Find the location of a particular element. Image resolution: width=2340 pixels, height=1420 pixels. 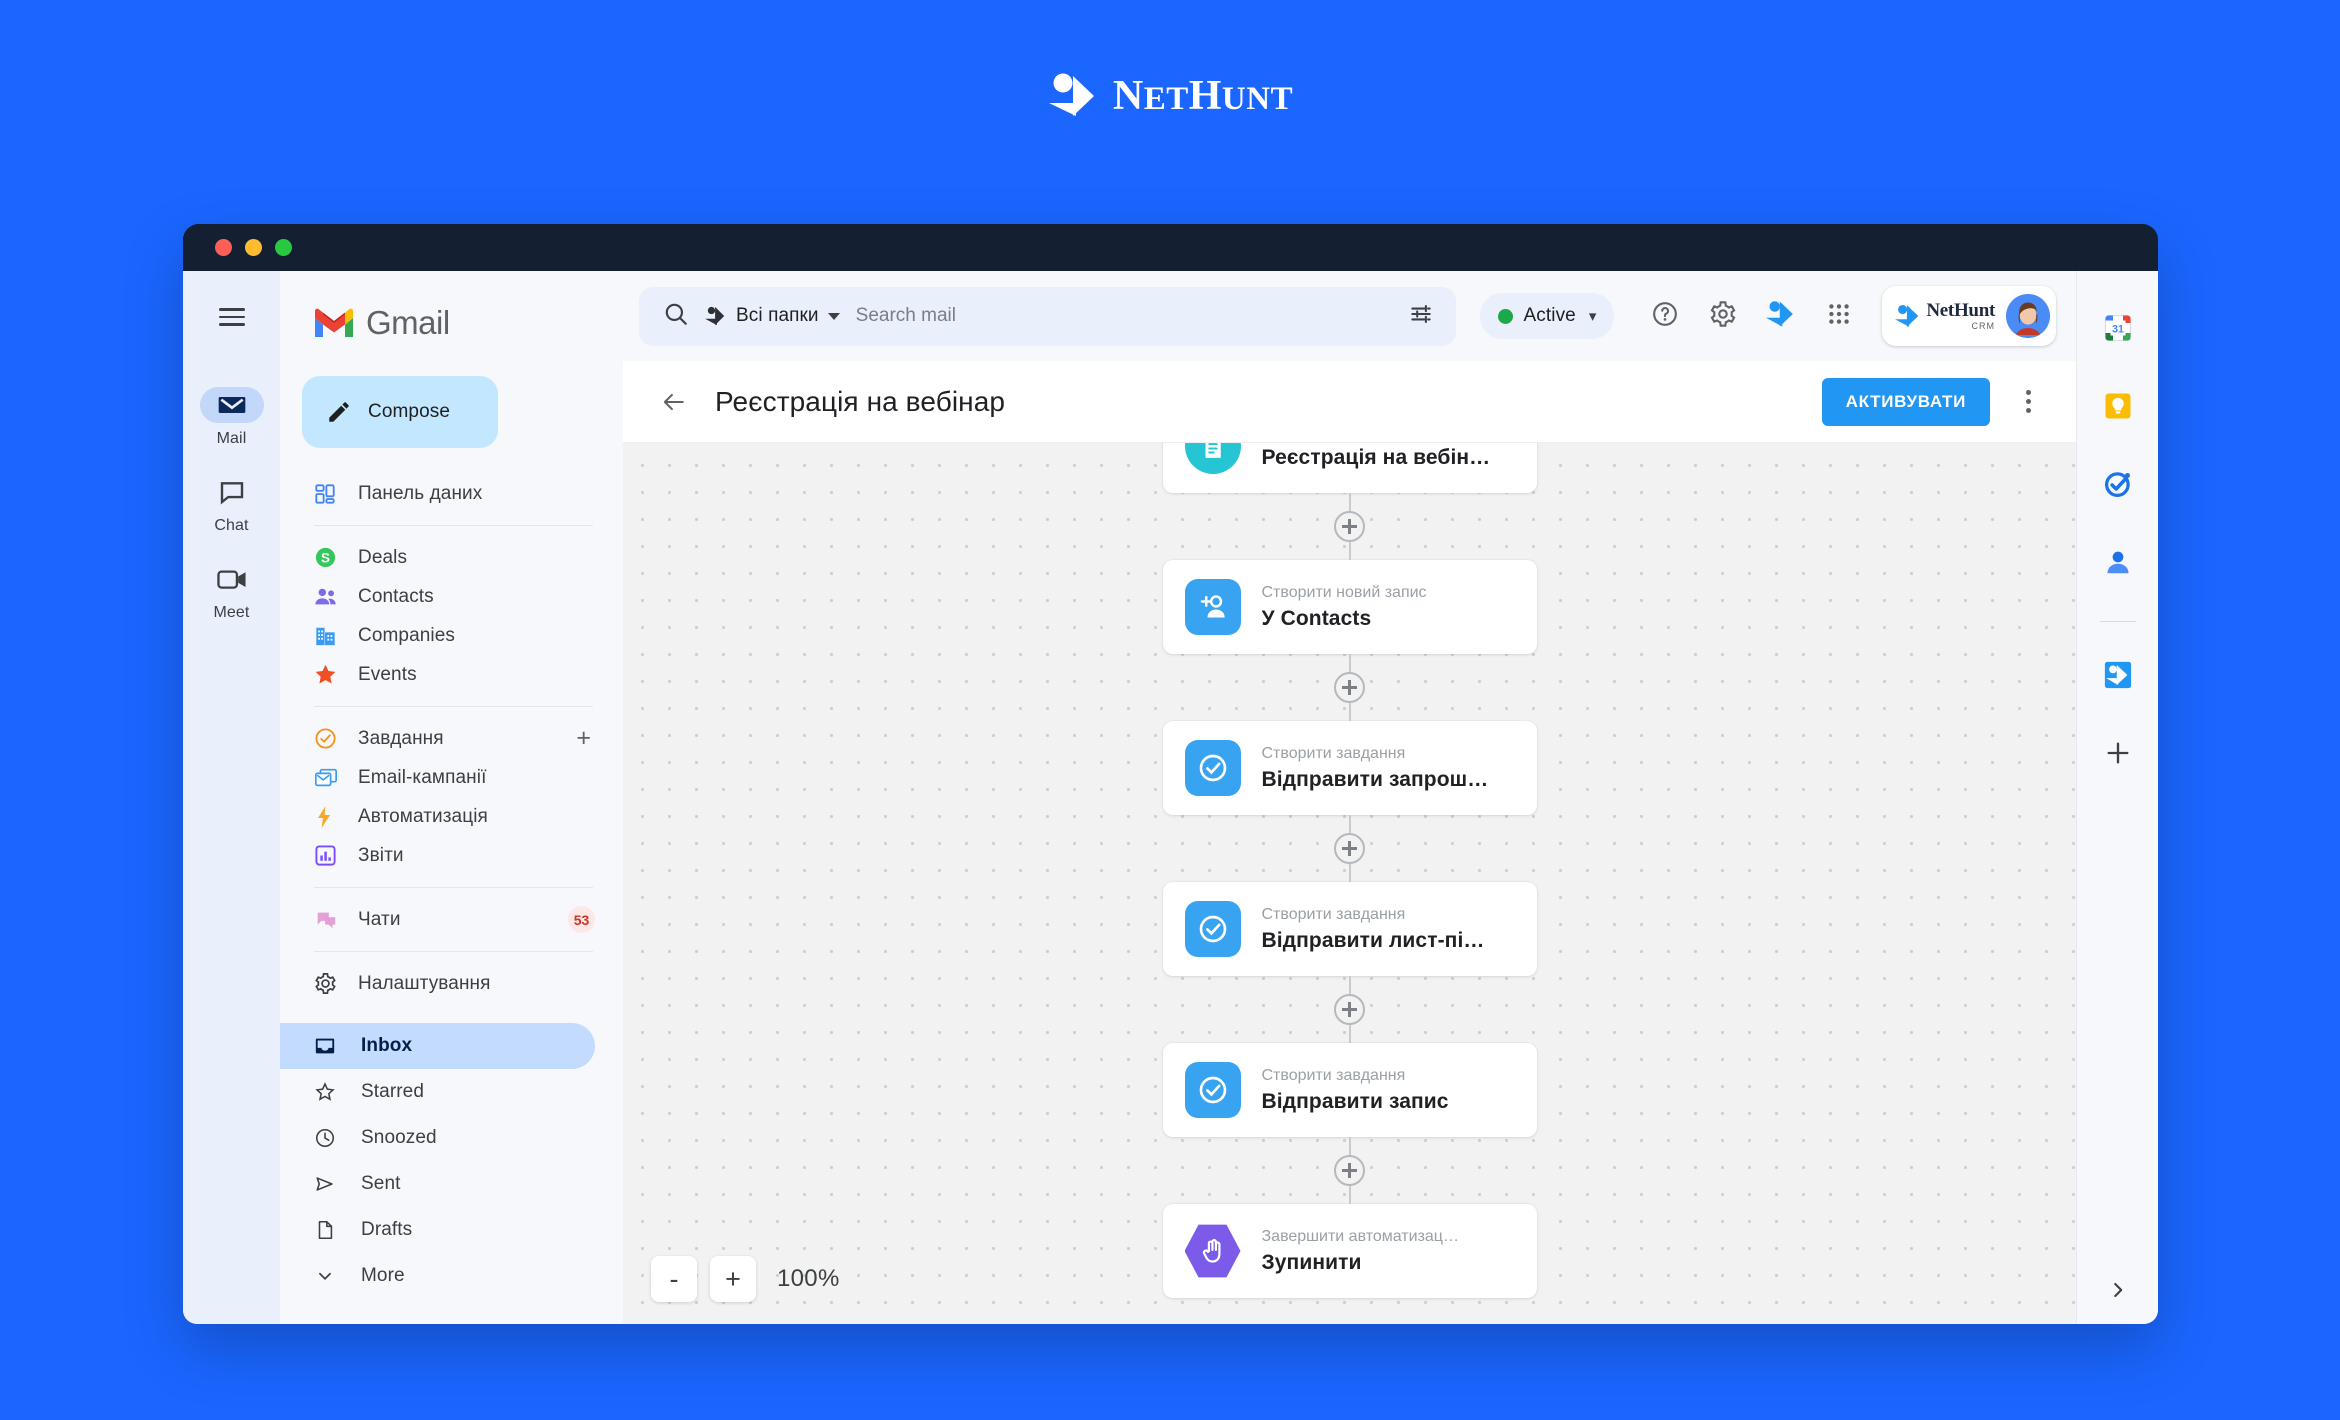

sidebar-item-inbox: Inbox is located at coordinates (437, 1046).